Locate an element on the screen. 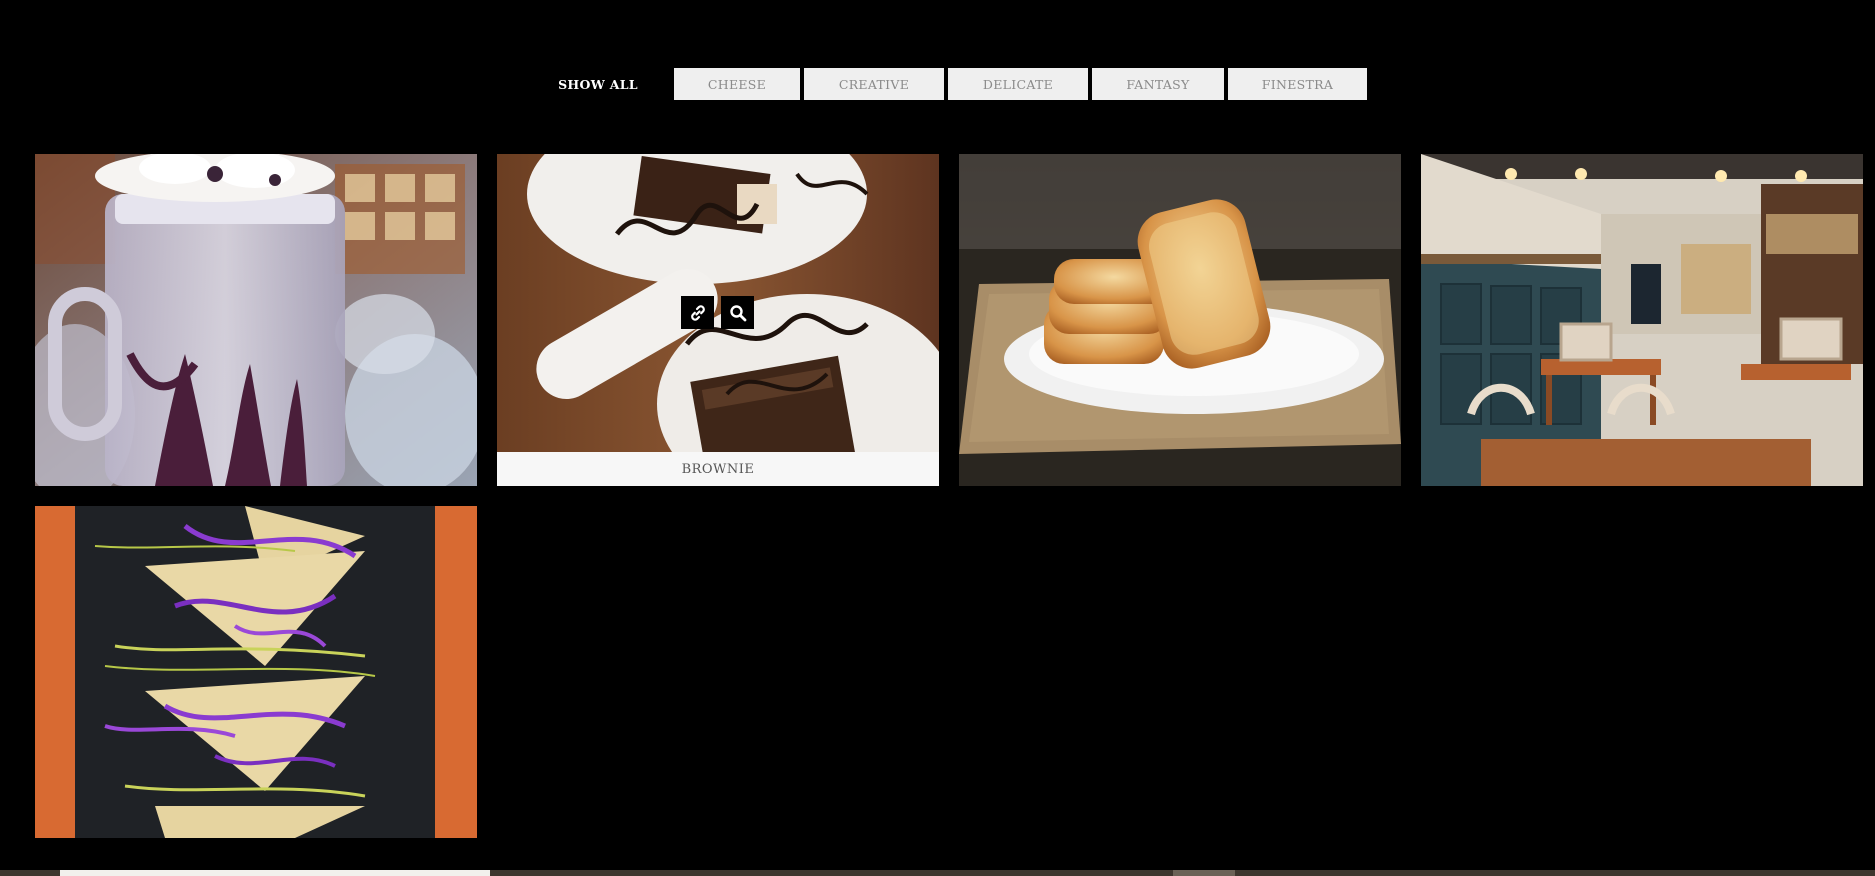 This screenshot has height=876, width=1875. toast-photo is located at coordinates (1180, 320).